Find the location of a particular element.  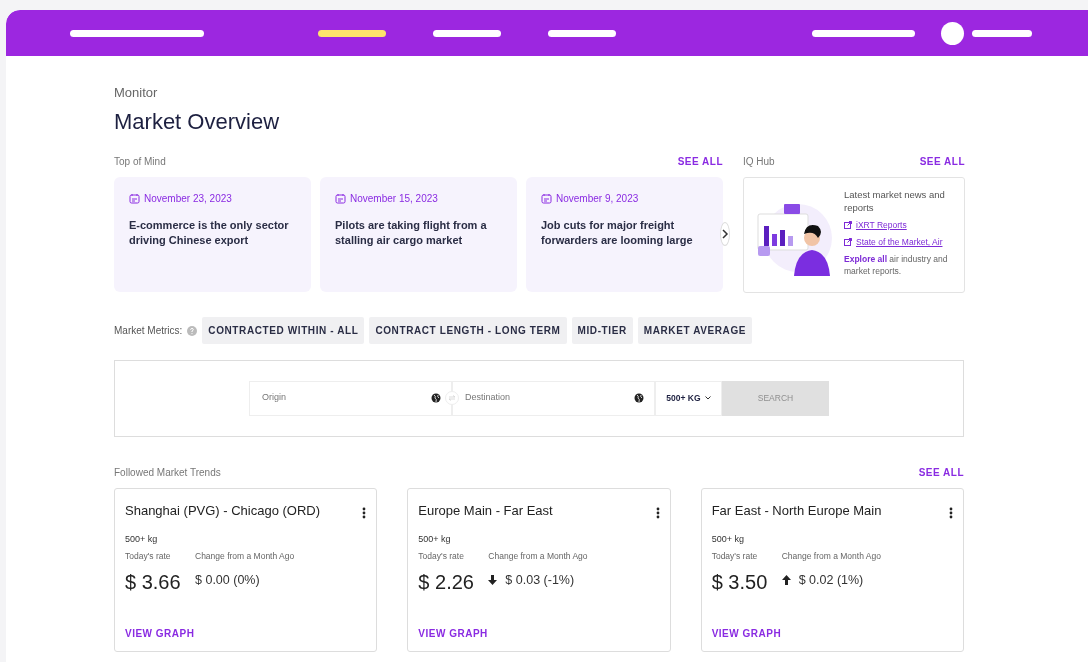

nav-placeholder-bar is located at coordinates (863, 33).